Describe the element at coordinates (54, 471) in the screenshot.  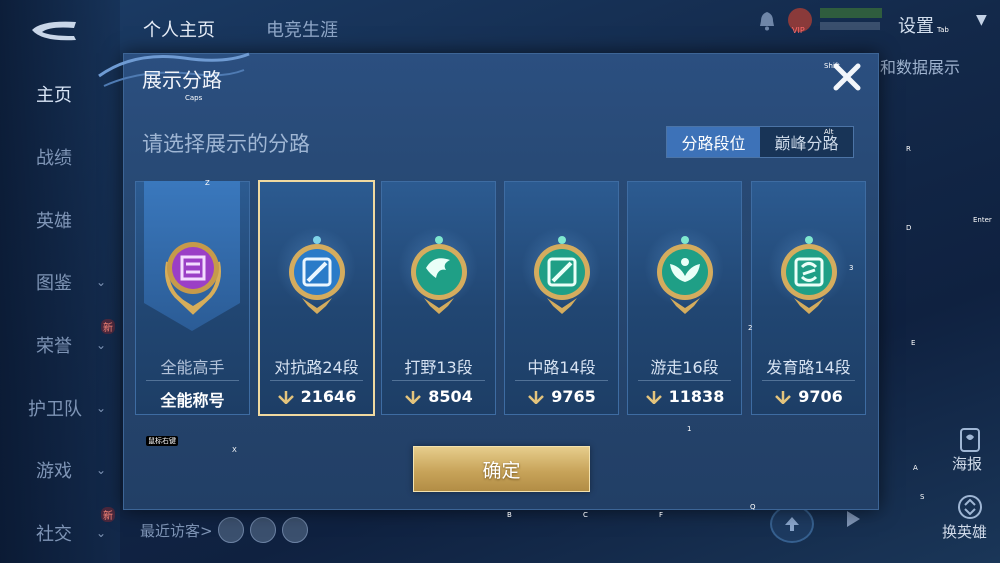
I see `sidebar-item-label: 游戏` at that location.